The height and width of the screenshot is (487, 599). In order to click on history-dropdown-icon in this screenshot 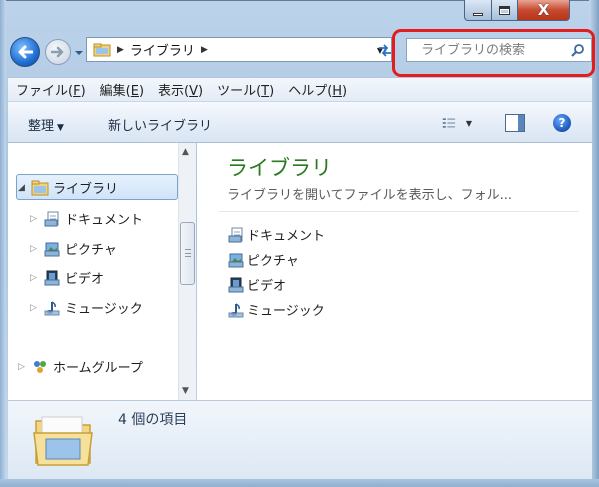, I will do `click(79, 53)`.